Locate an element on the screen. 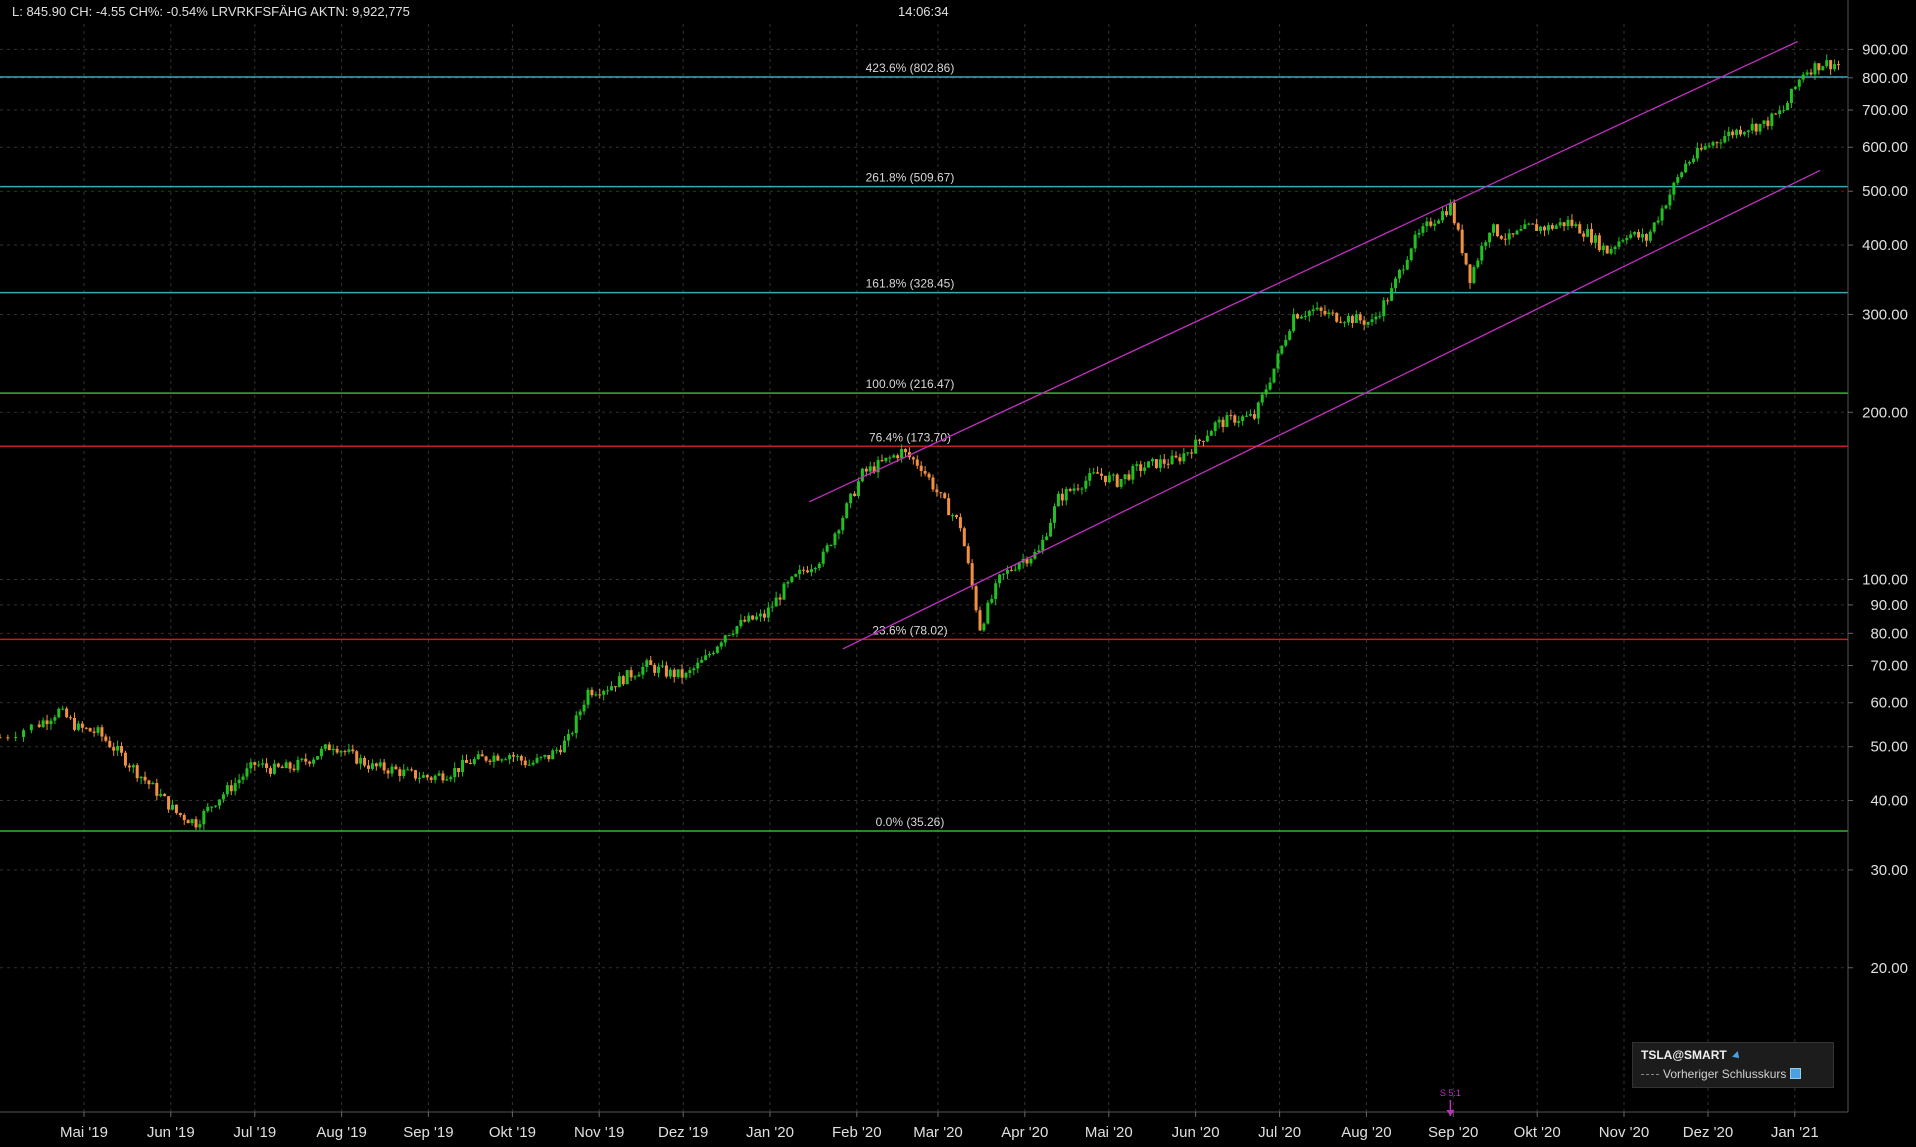 The height and width of the screenshot is (1147, 1916). legend-subtitle: Vorheriger Schlusskurs is located at coordinates (1725, 1074).